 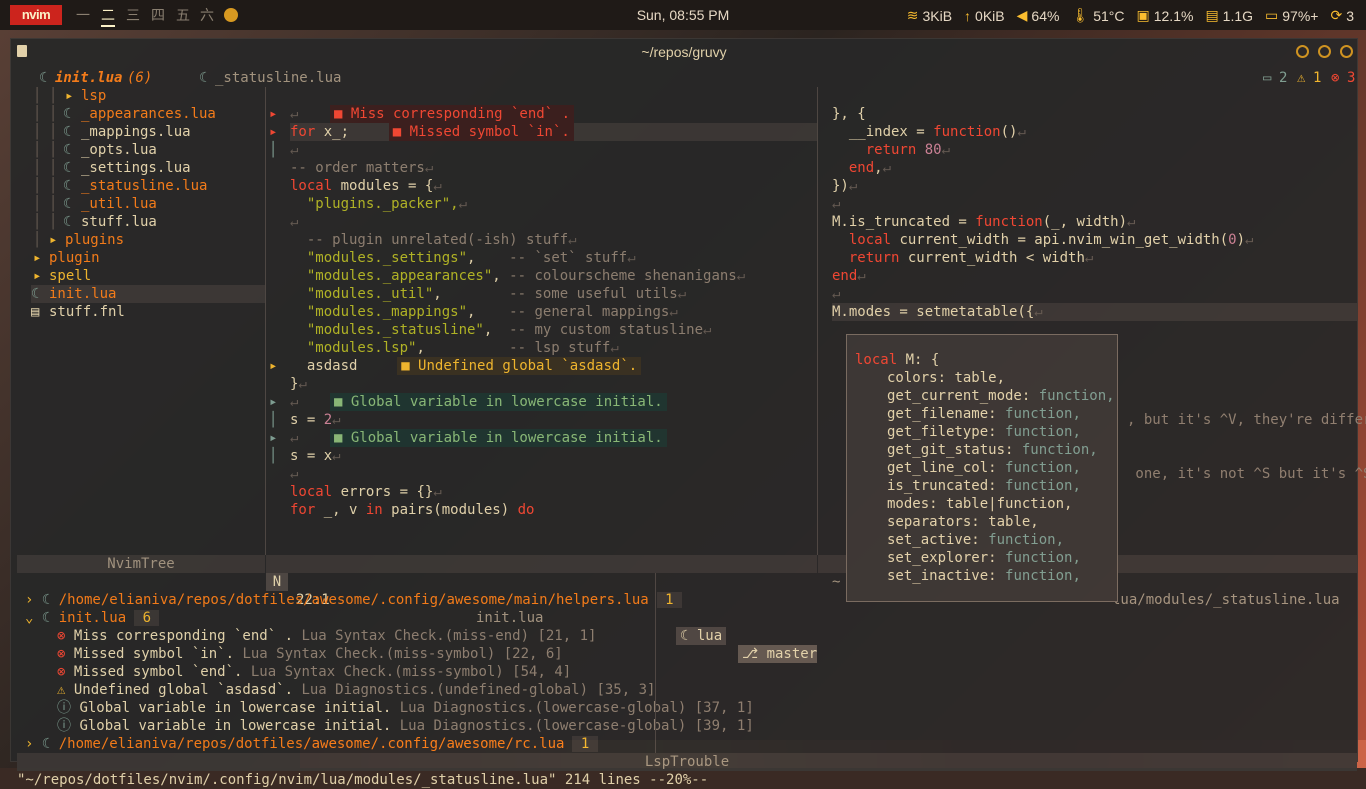 What do you see at coordinates (148, 186) in the screenshot?
I see `tree-item: │ │ ☾ _statusline.lua` at bounding box center [148, 186].